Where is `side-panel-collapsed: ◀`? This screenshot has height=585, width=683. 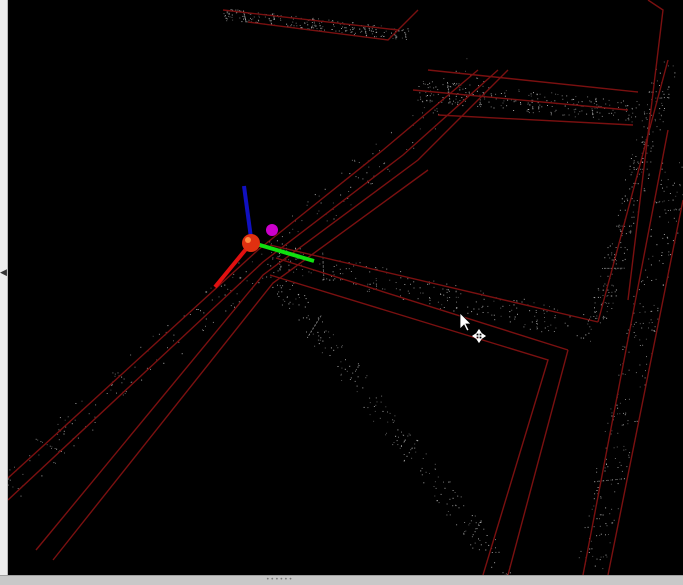 side-panel-collapsed: ◀ is located at coordinates (4, 292).